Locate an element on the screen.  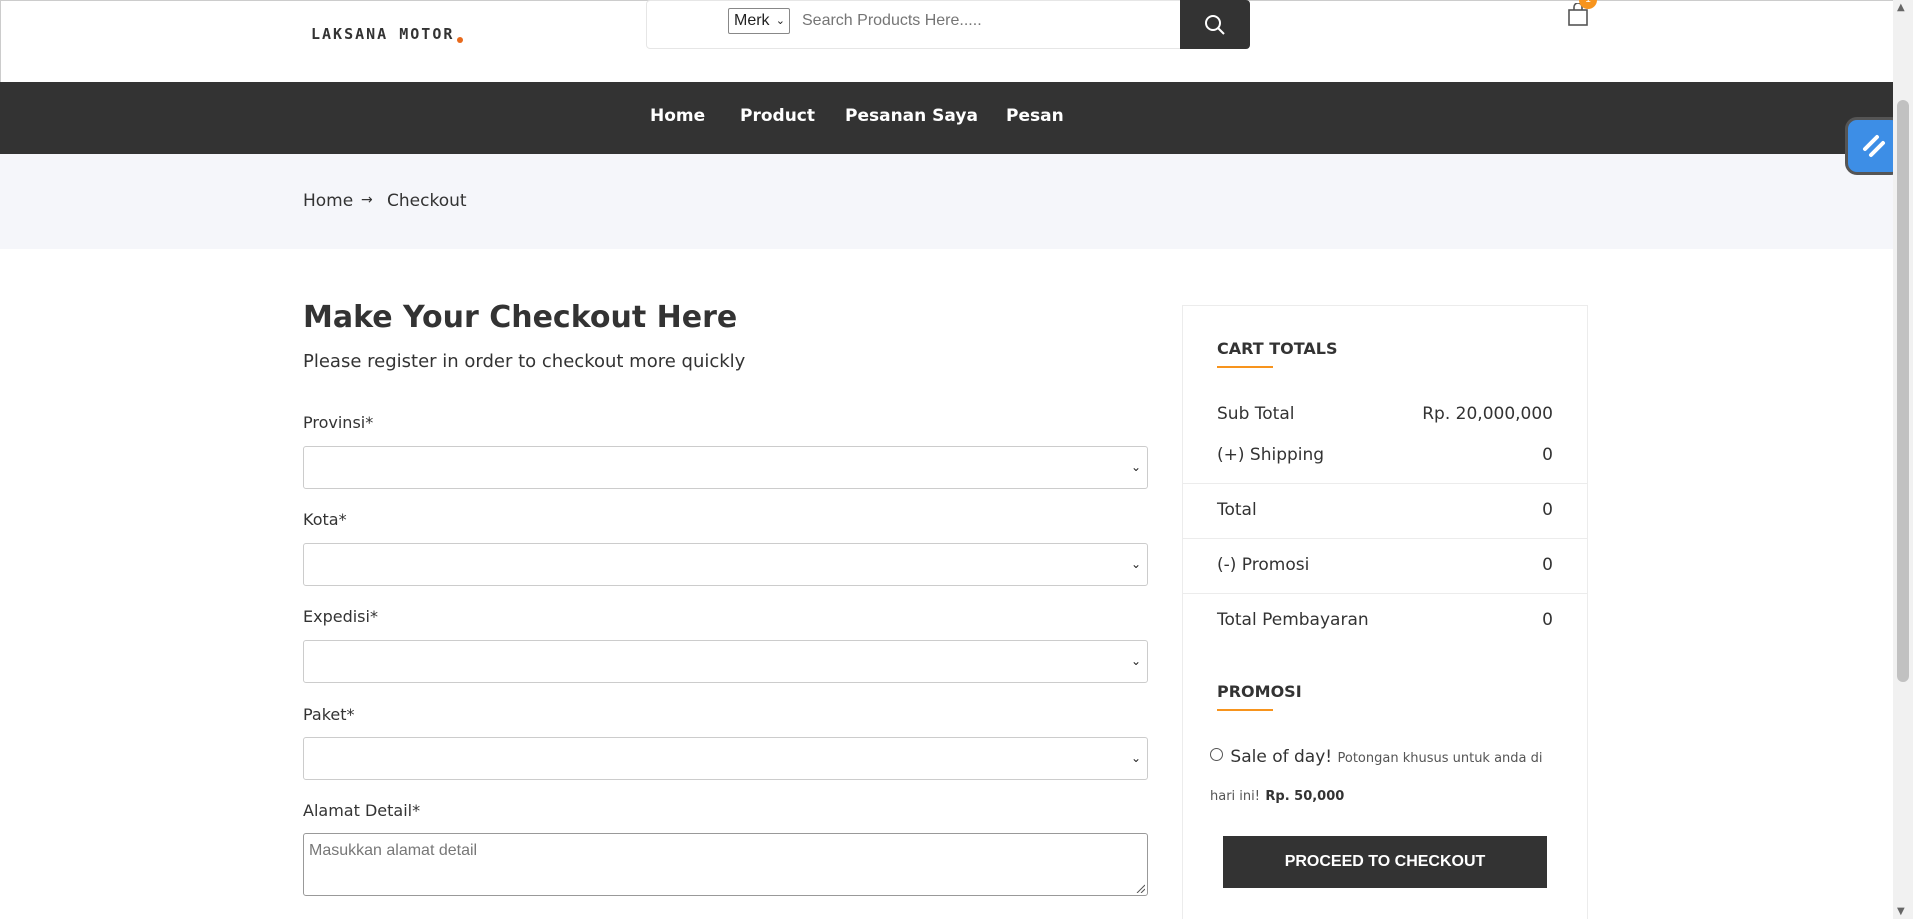
provinsi-label: Provinsi* is located at coordinates (338, 422).